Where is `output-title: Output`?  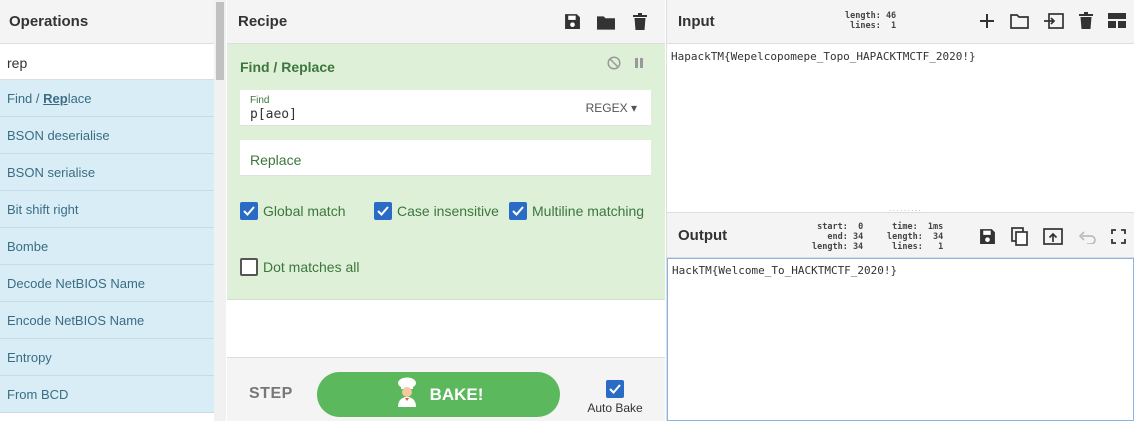
output-title: Output is located at coordinates (703, 235).